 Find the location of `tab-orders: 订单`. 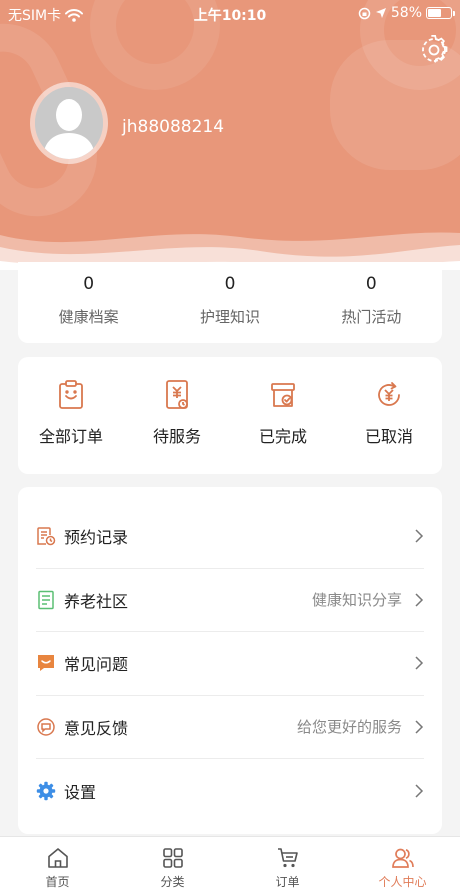

tab-orders: 订单 is located at coordinates (287, 866).